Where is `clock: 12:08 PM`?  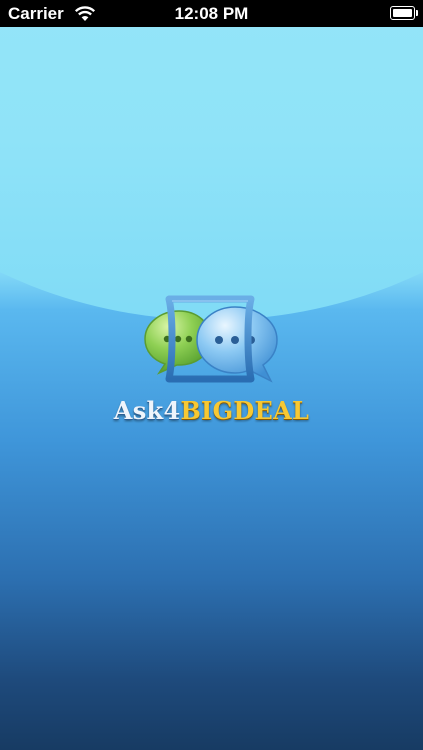 clock: 12:08 PM is located at coordinates (211, 13).